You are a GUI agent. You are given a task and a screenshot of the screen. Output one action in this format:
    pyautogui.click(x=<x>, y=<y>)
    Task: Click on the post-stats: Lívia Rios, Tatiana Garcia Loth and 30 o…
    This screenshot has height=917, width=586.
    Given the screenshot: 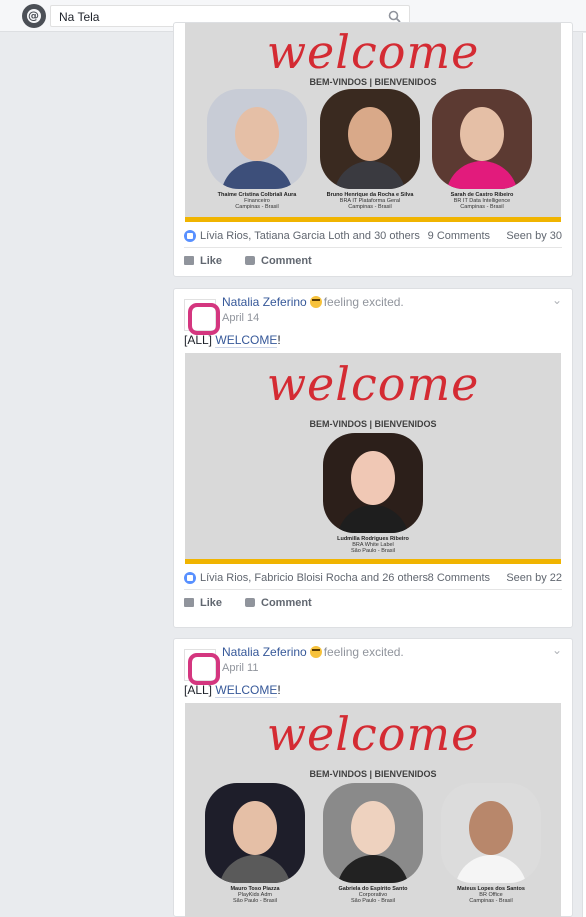 What is the action you would take?
    pyautogui.click(x=373, y=235)
    